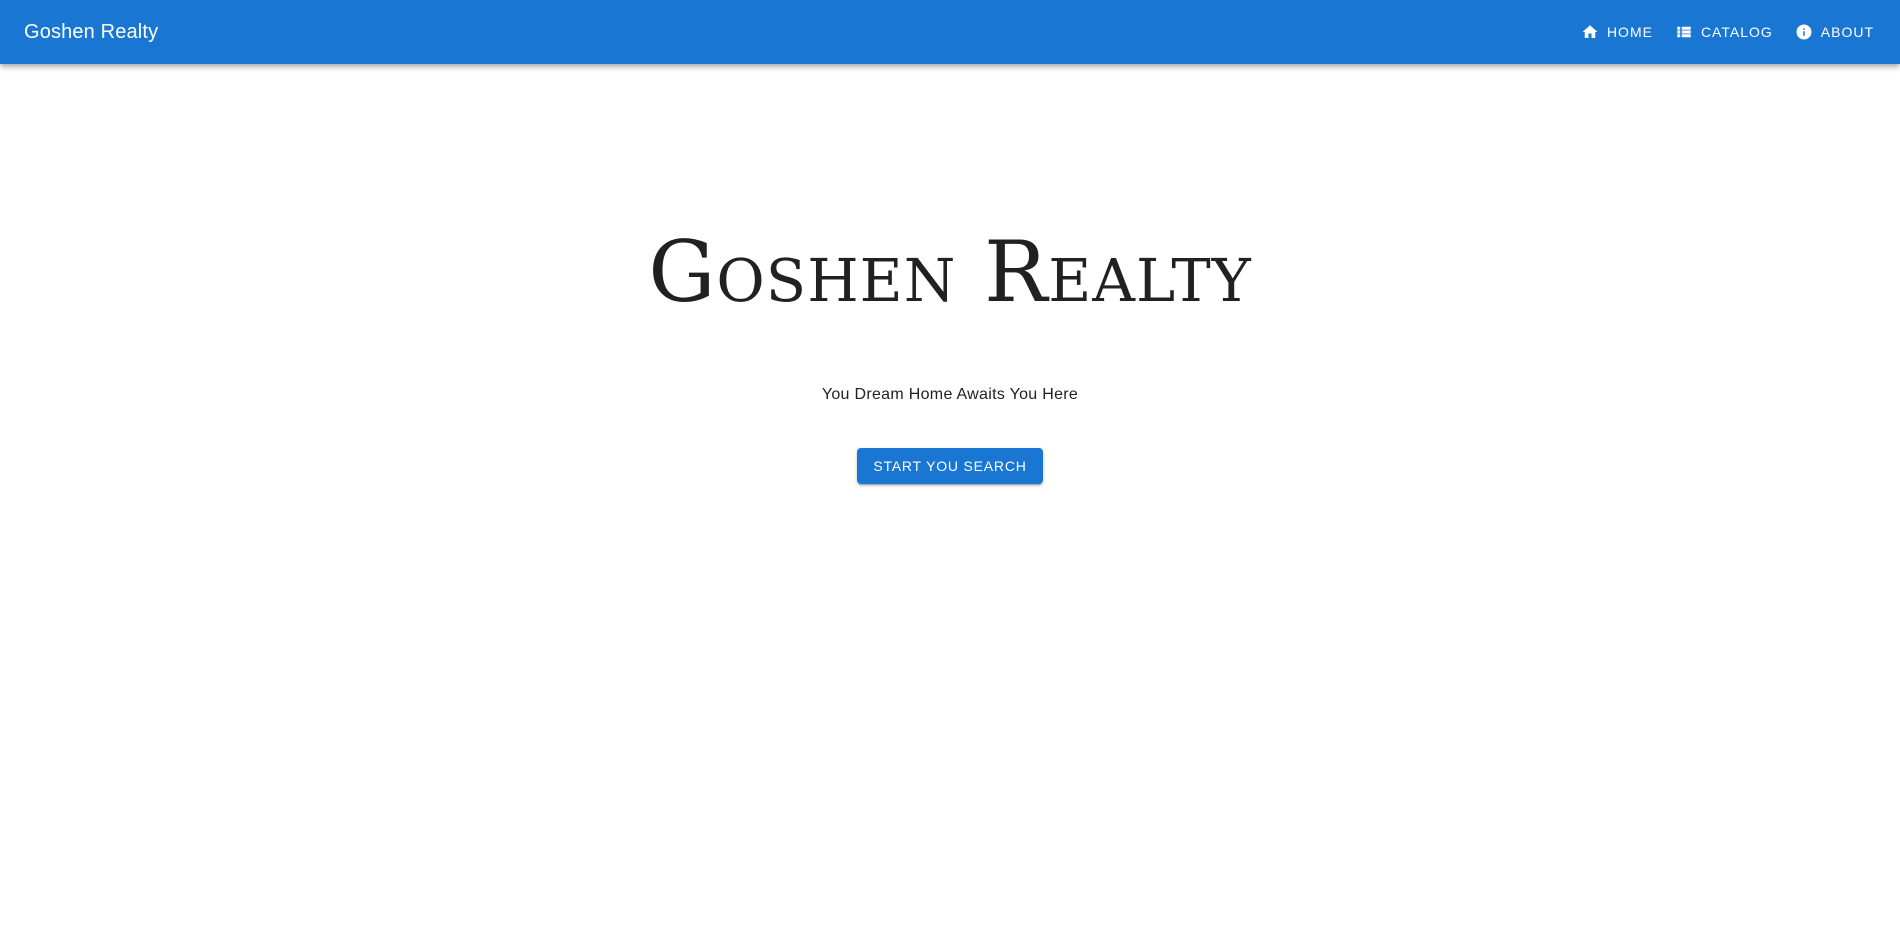 Image resolution: width=1900 pixels, height=951 pixels. I want to click on home-icon, so click(1590, 32).